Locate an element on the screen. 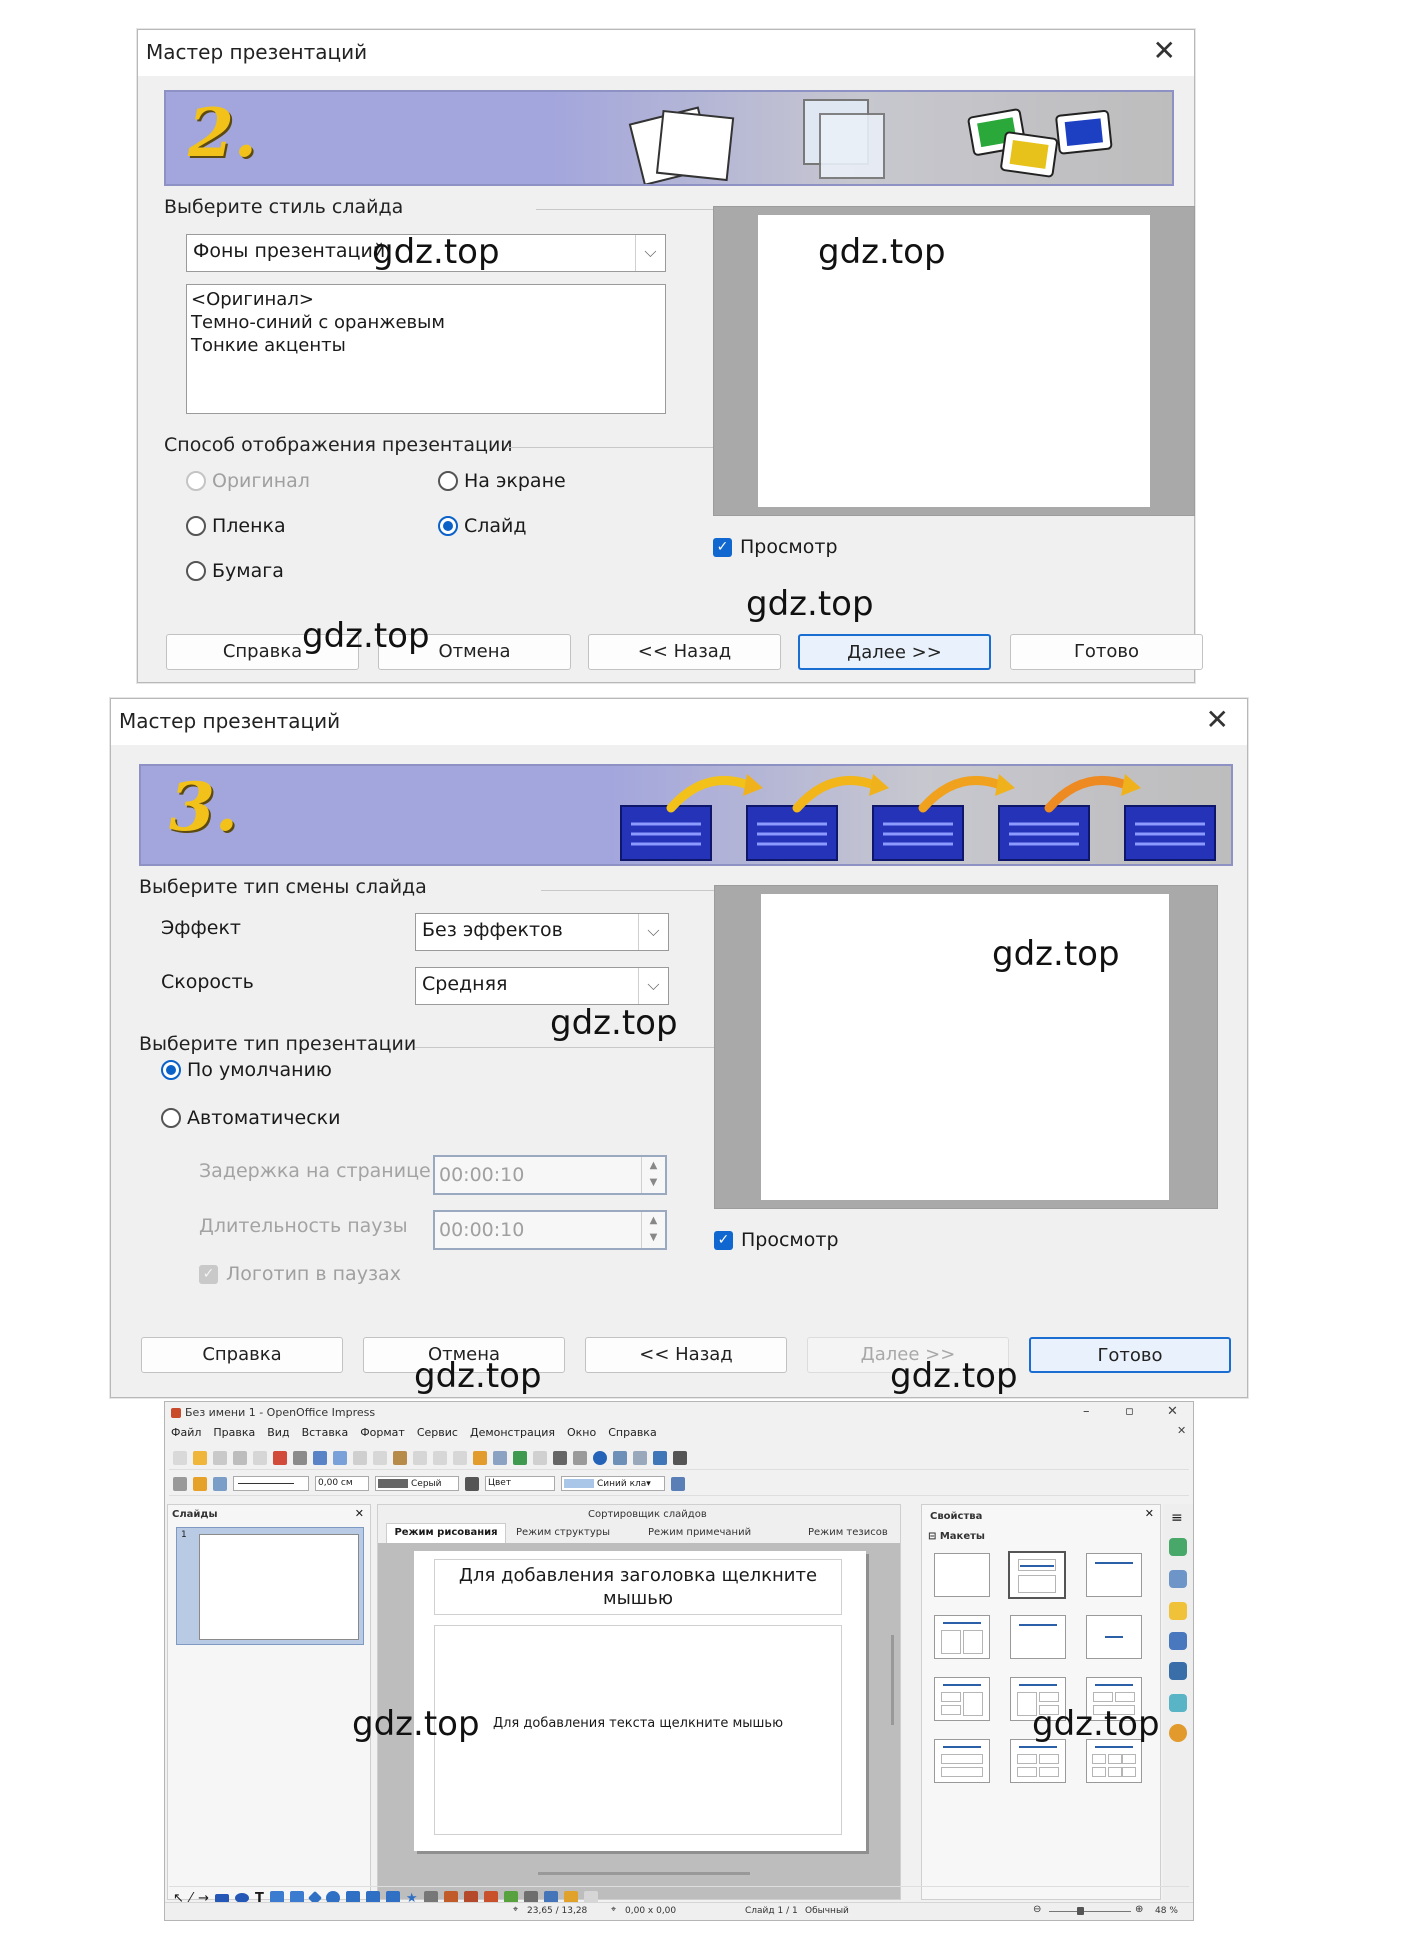 This screenshot has width=1423, height=1939. line-style-select is located at coordinates (271, 1483).